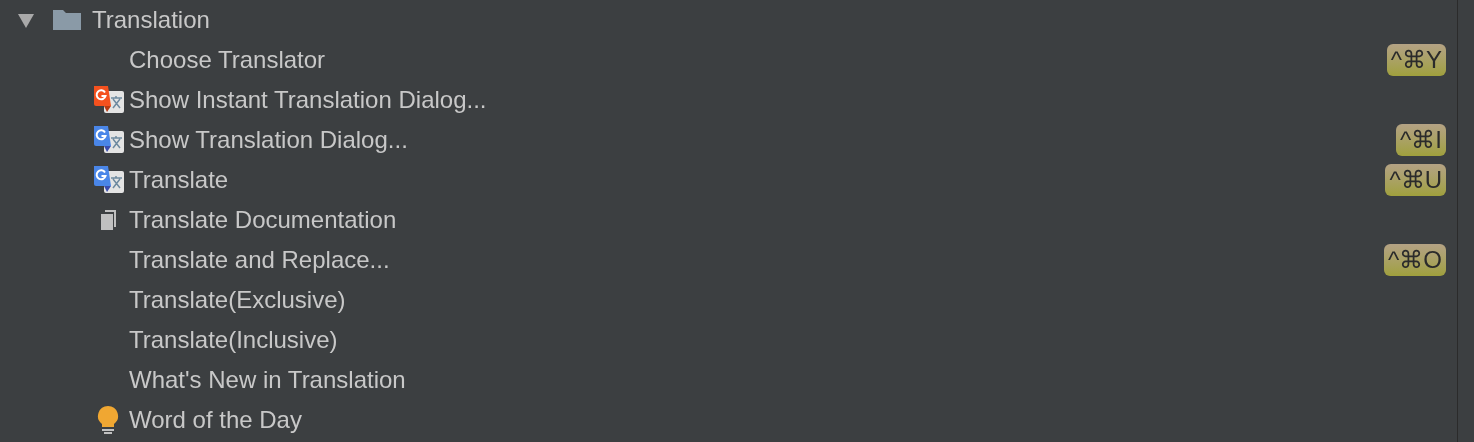 Image resolution: width=1474 pixels, height=442 pixels. What do you see at coordinates (787, 340) in the screenshot?
I see `action-label: Translate(Inclusive)` at bounding box center [787, 340].